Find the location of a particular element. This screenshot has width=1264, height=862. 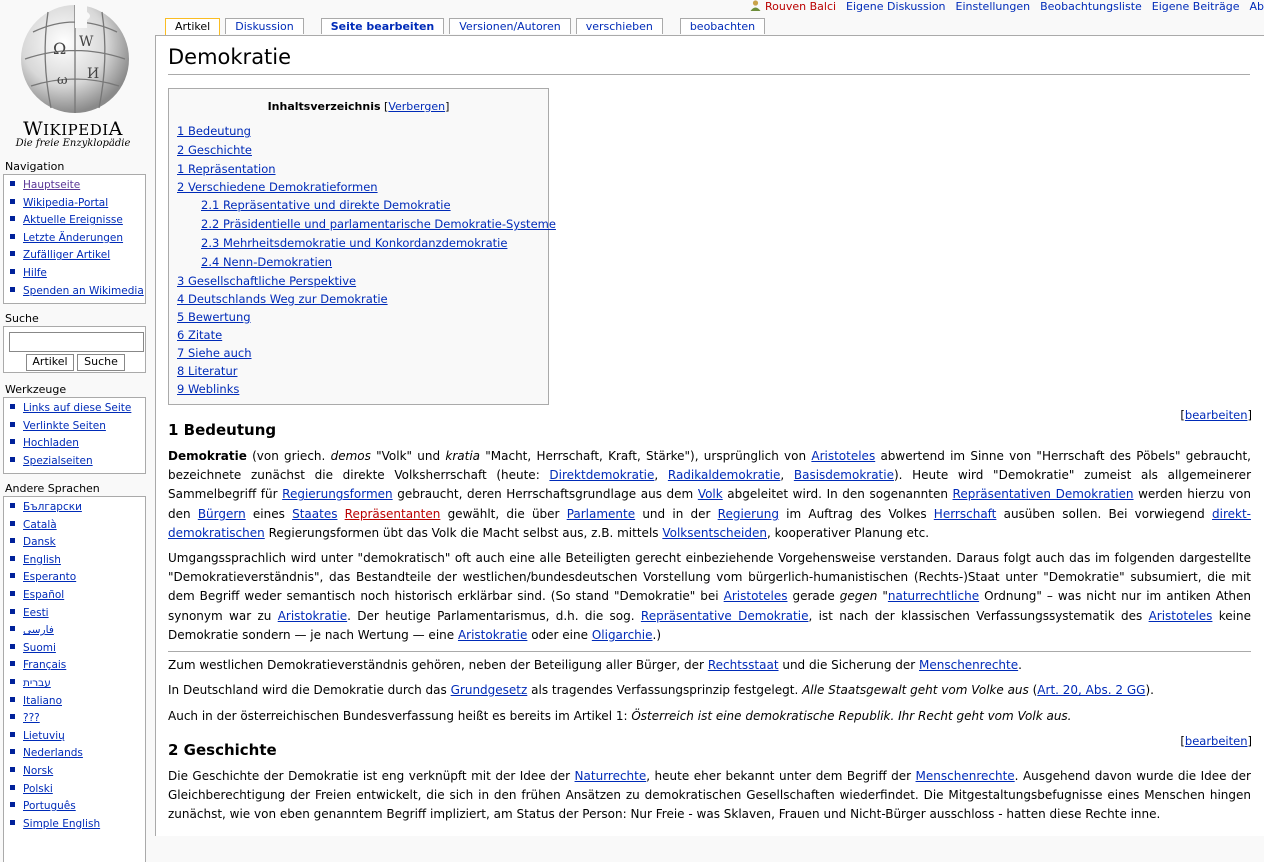

lang-link: Español is located at coordinates (43, 595).